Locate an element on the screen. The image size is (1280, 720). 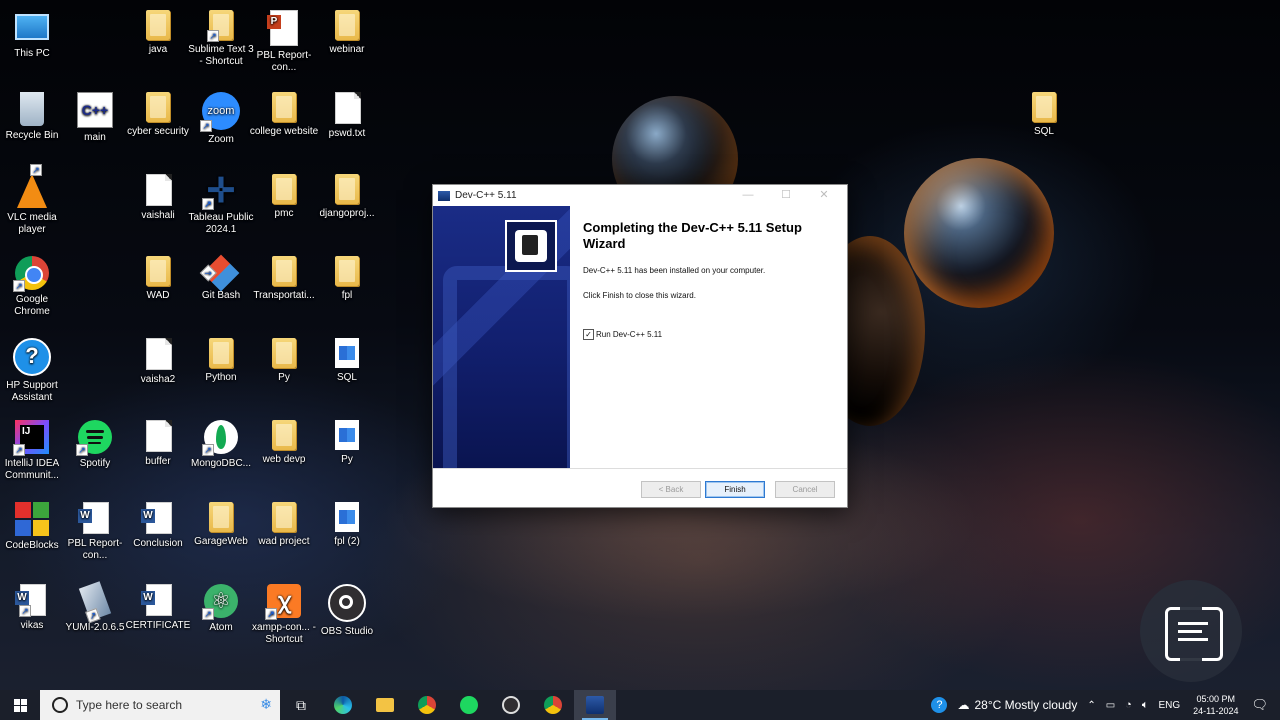
desktop-icon-buffer: buffer is located at coordinates (158, 444).